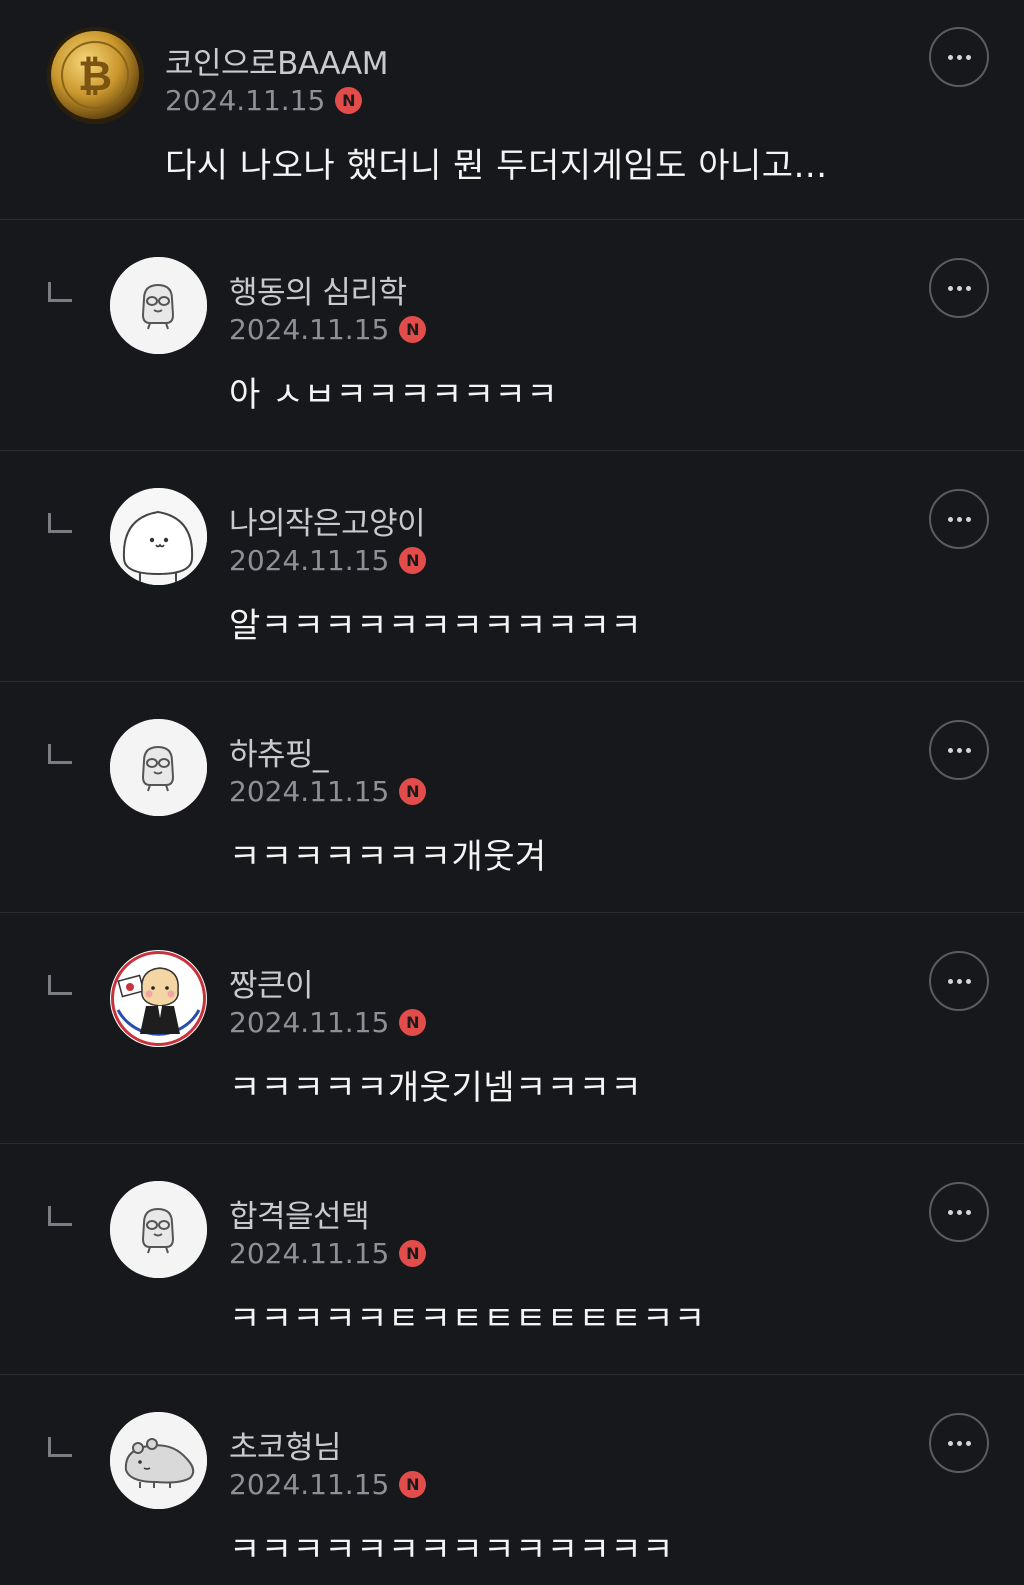  Describe the element at coordinates (512, 1259) in the screenshot. I see `reply-item: 합격을선택 2024.11.15 N ㅋㅋㅋㅋㅋㅌㅋㅌㅌㅌㅌㅌㅌㅋㅋ` at that location.